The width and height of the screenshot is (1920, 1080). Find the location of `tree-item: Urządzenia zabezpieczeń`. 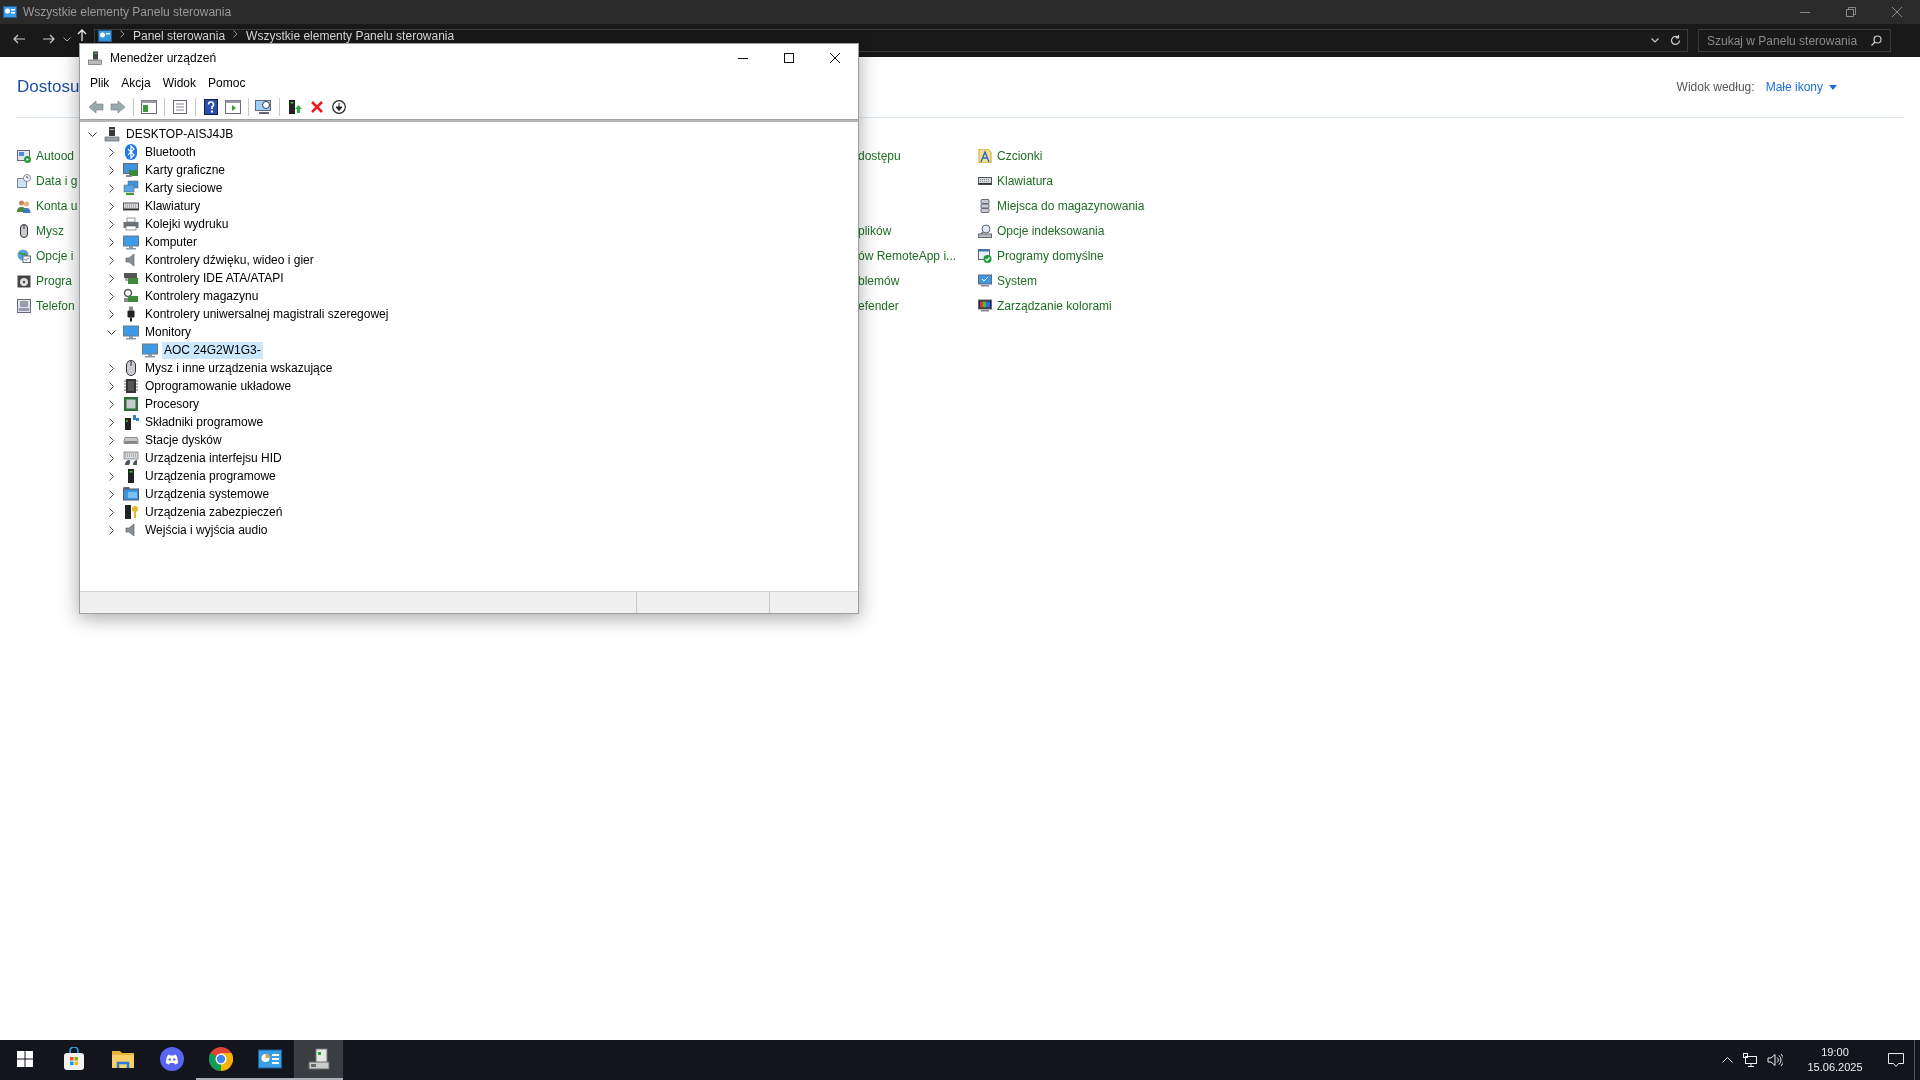

tree-item: Urządzenia zabezpieczeń is located at coordinates (214, 512).